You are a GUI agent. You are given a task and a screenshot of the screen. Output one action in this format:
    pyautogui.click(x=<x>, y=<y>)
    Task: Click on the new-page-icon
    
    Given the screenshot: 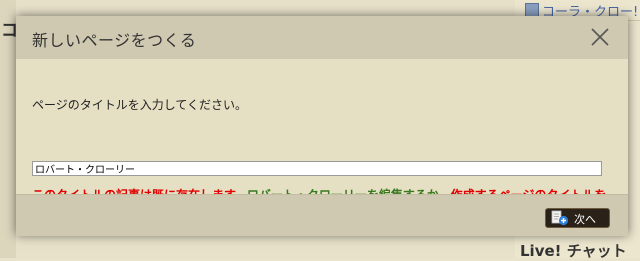 What is the action you would take?
    pyautogui.click(x=560, y=218)
    